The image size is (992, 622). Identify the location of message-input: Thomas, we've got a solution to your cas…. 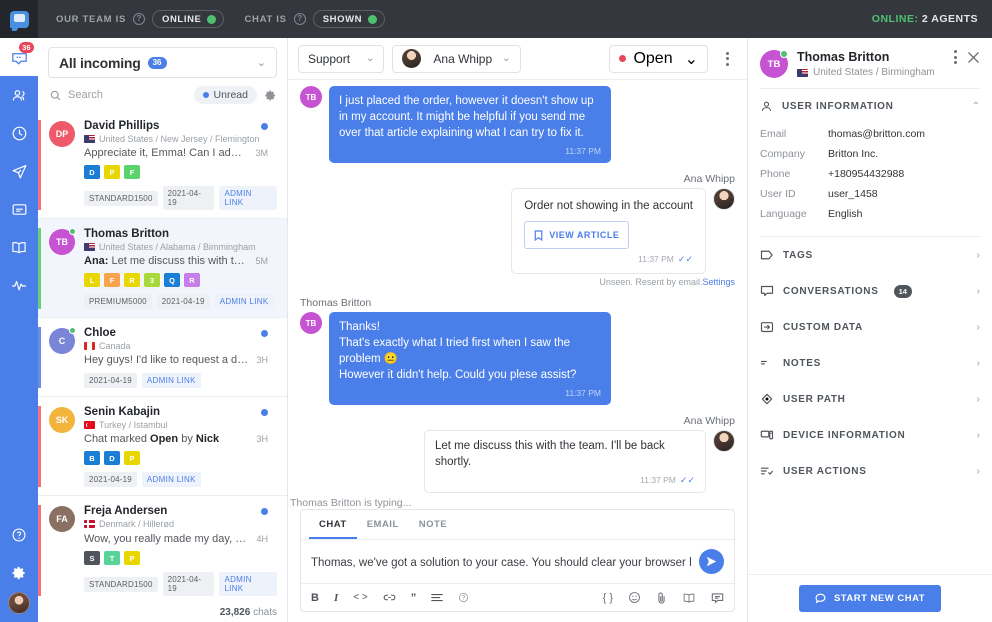
(501, 562).